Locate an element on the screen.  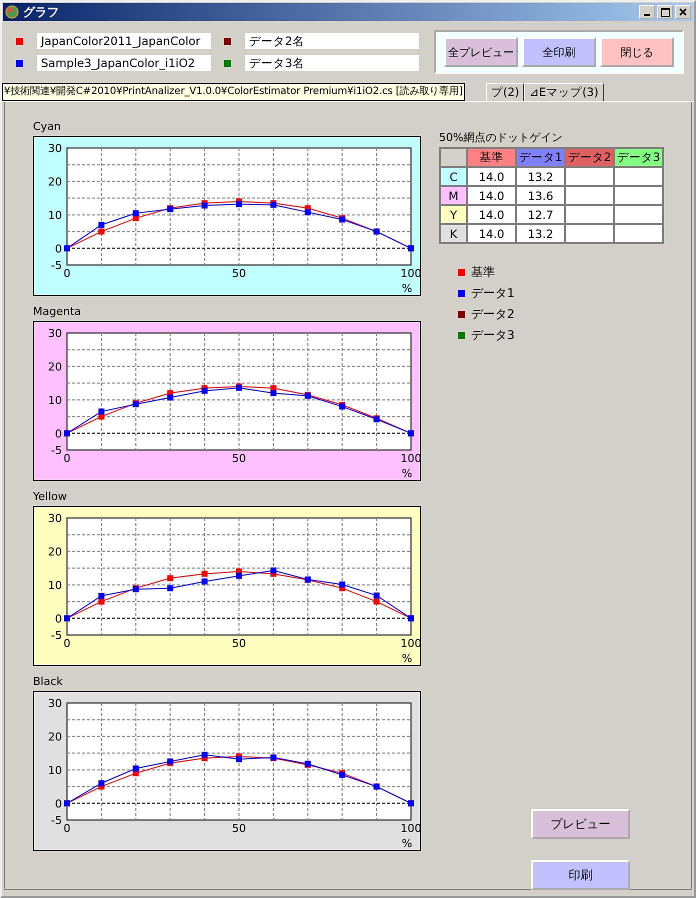
name-field: Sample3_JapanColor_i1iO2 is located at coordinates (124, 63).